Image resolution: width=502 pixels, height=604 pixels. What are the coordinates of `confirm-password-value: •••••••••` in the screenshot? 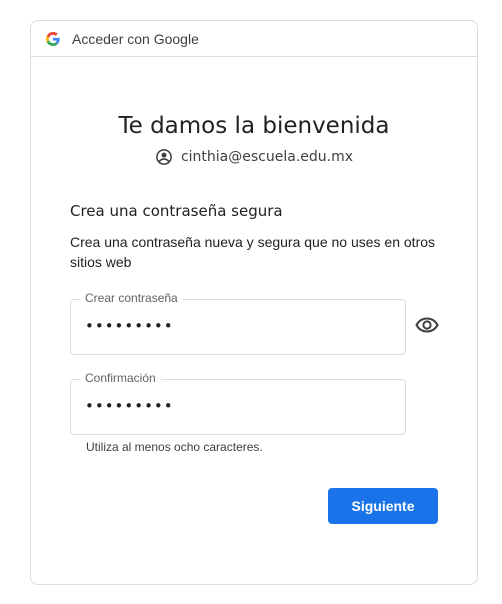 It's located at (129, 406).